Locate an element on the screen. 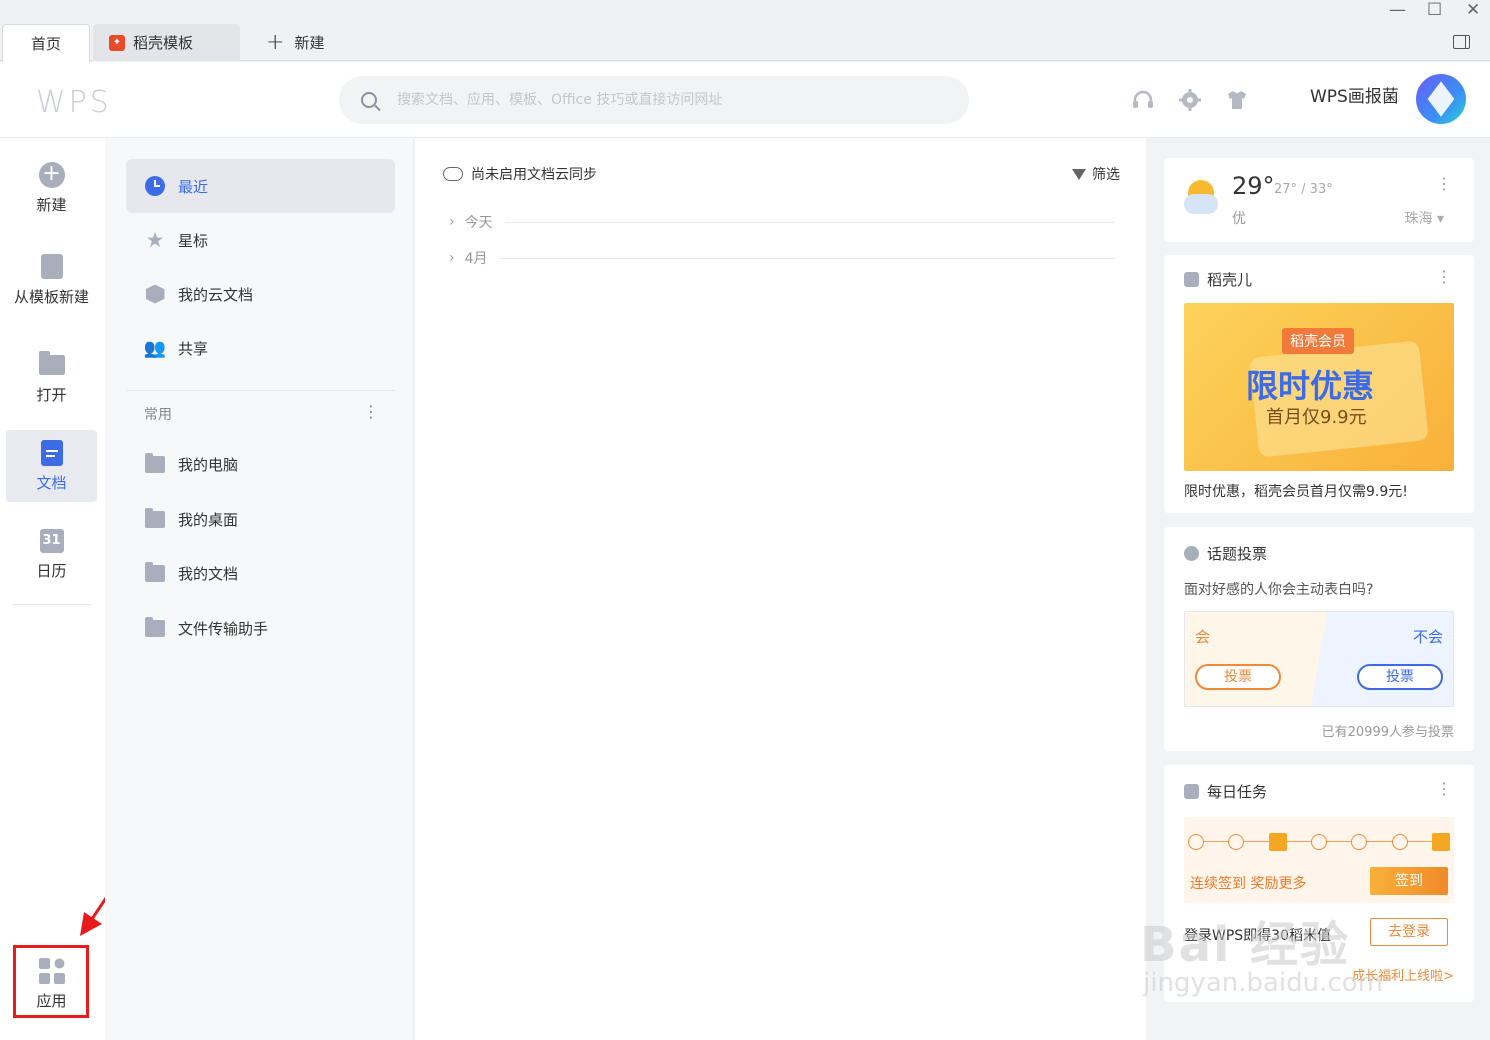 The image size is (1490, 1040). poll-title-text: 话题投票 is located at coordinates (1237, 554).